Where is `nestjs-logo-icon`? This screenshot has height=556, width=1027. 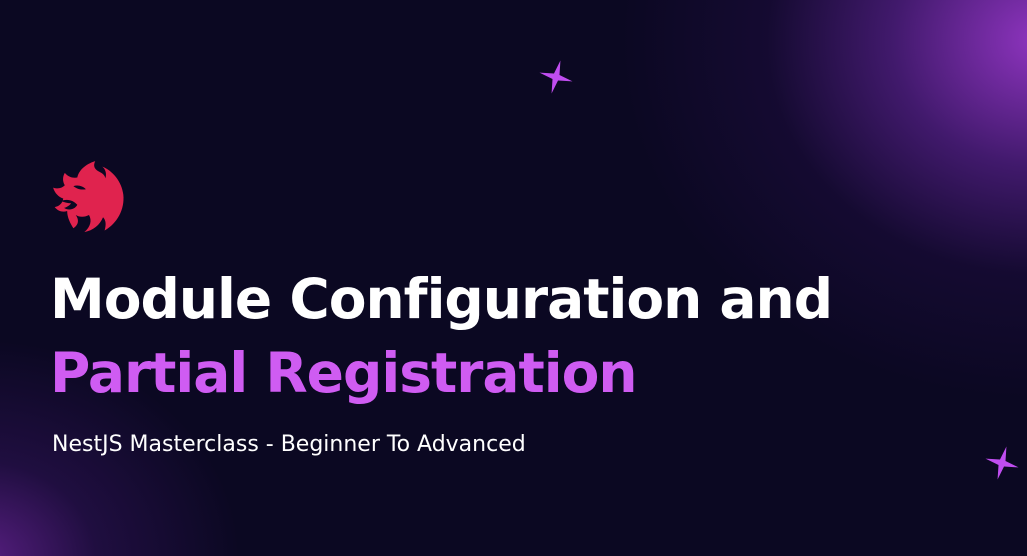
nestjs-logo-icon is located at coordinates (88, 197).